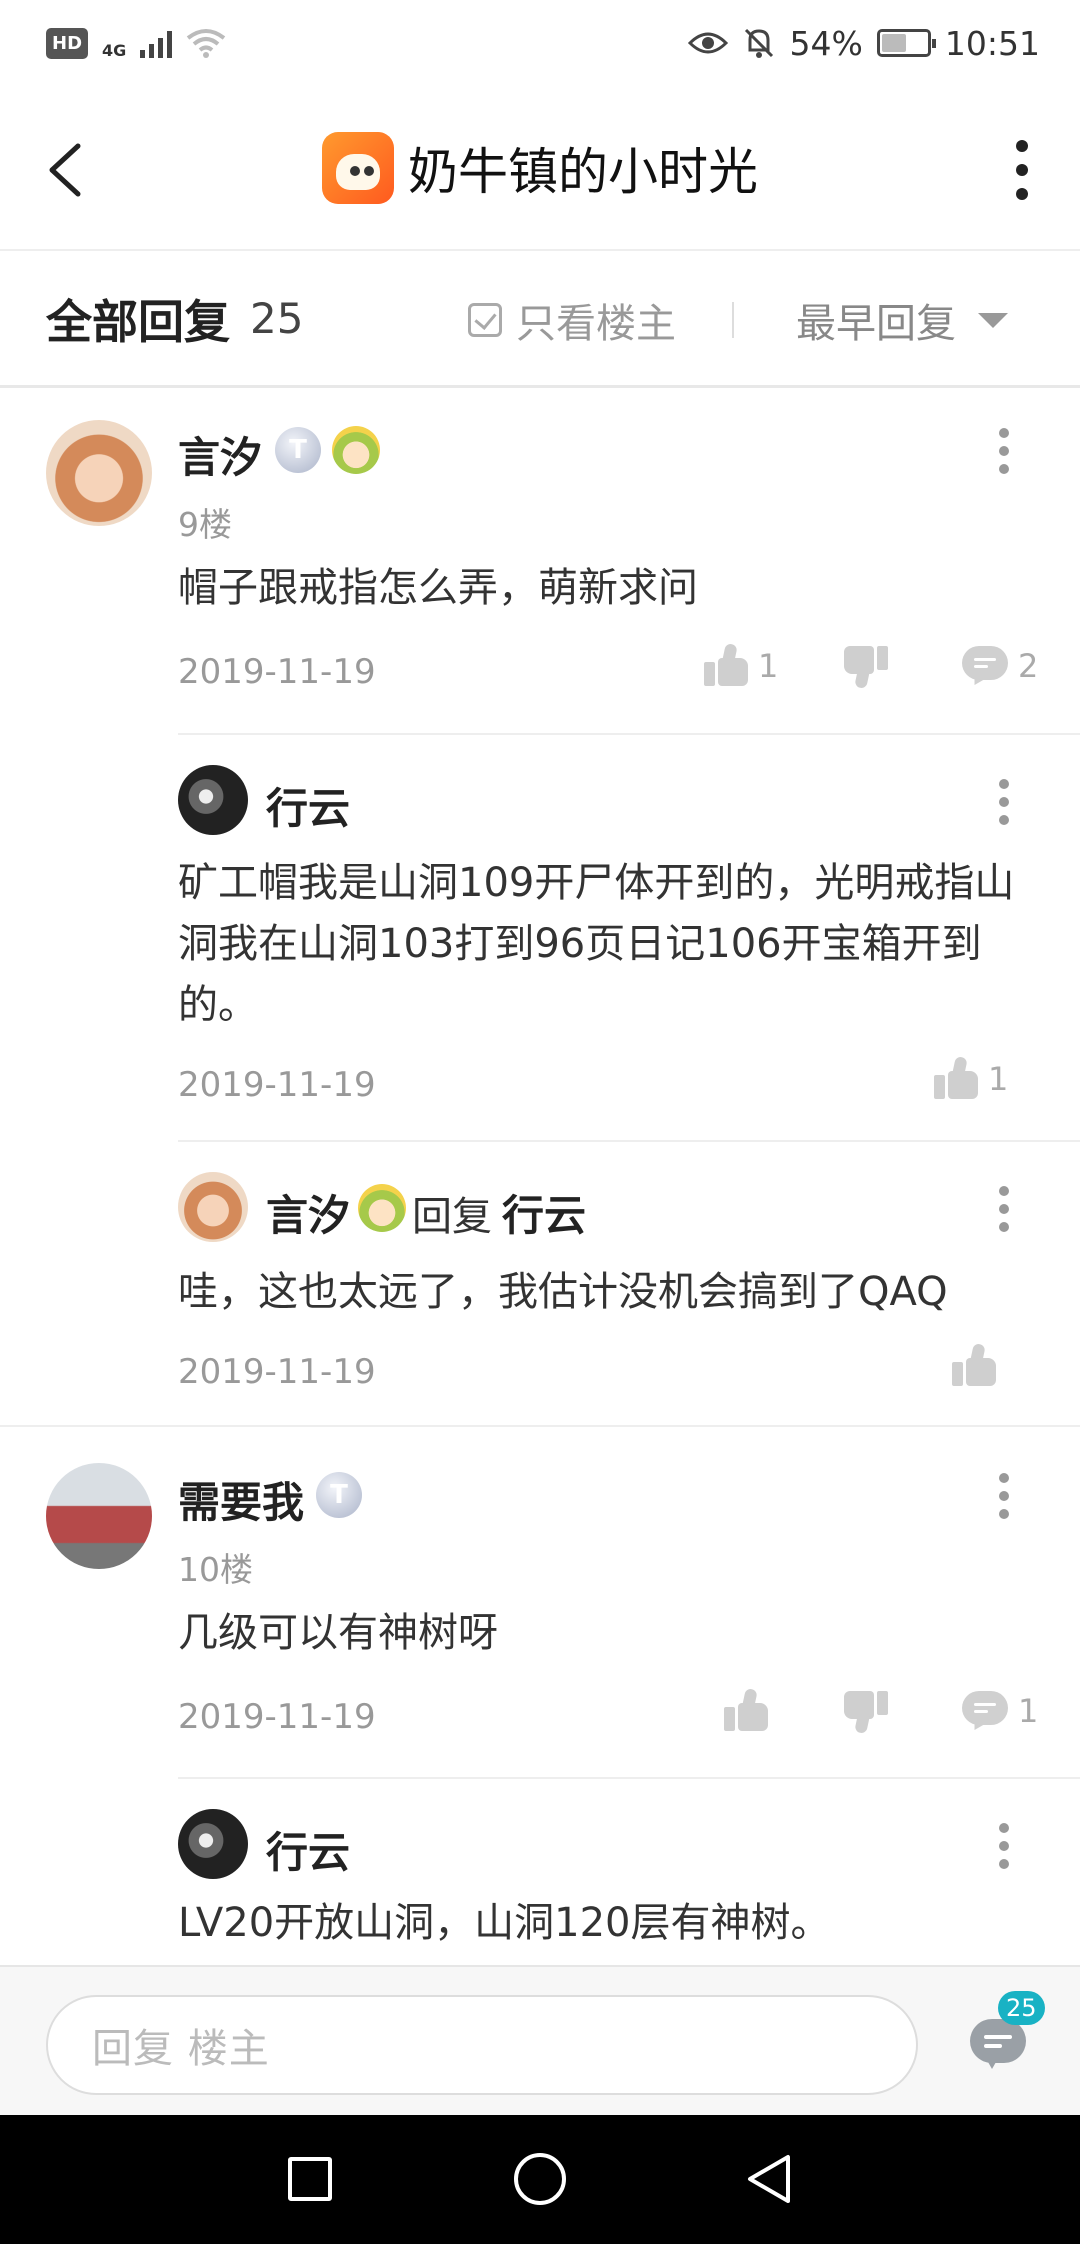 This screenshot has width=1080, height=2244. What do you see at coordinates (215, 1569) in the screenshot?
I see `floor-number: 10楼` at bounding box center [215, 1569].